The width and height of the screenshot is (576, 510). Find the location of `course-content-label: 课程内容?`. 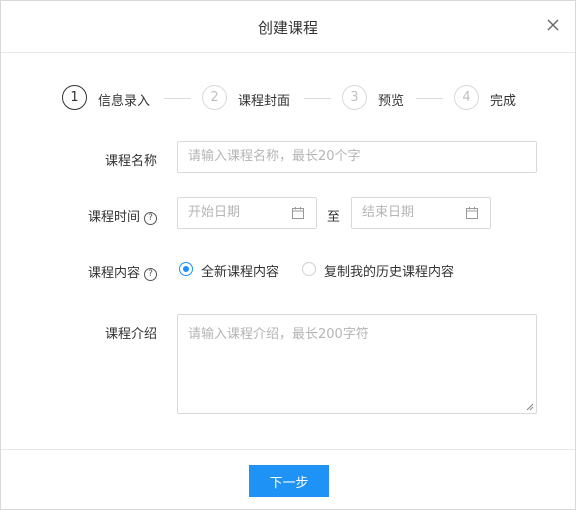

course-content-label: 课程内容? is located at coordinates (122, 271).